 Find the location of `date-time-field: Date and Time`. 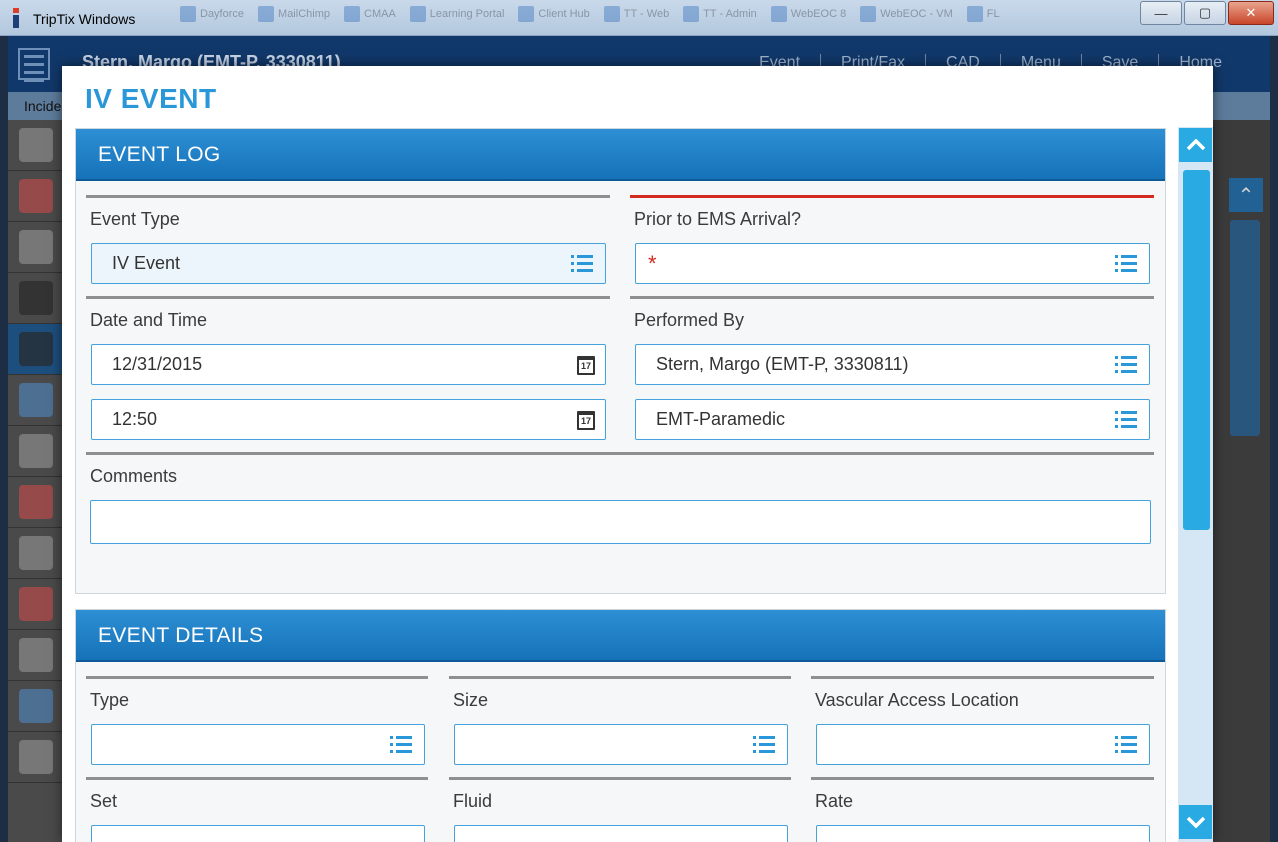

date-time-field: Date and Time is located at coordinates (348, 313).